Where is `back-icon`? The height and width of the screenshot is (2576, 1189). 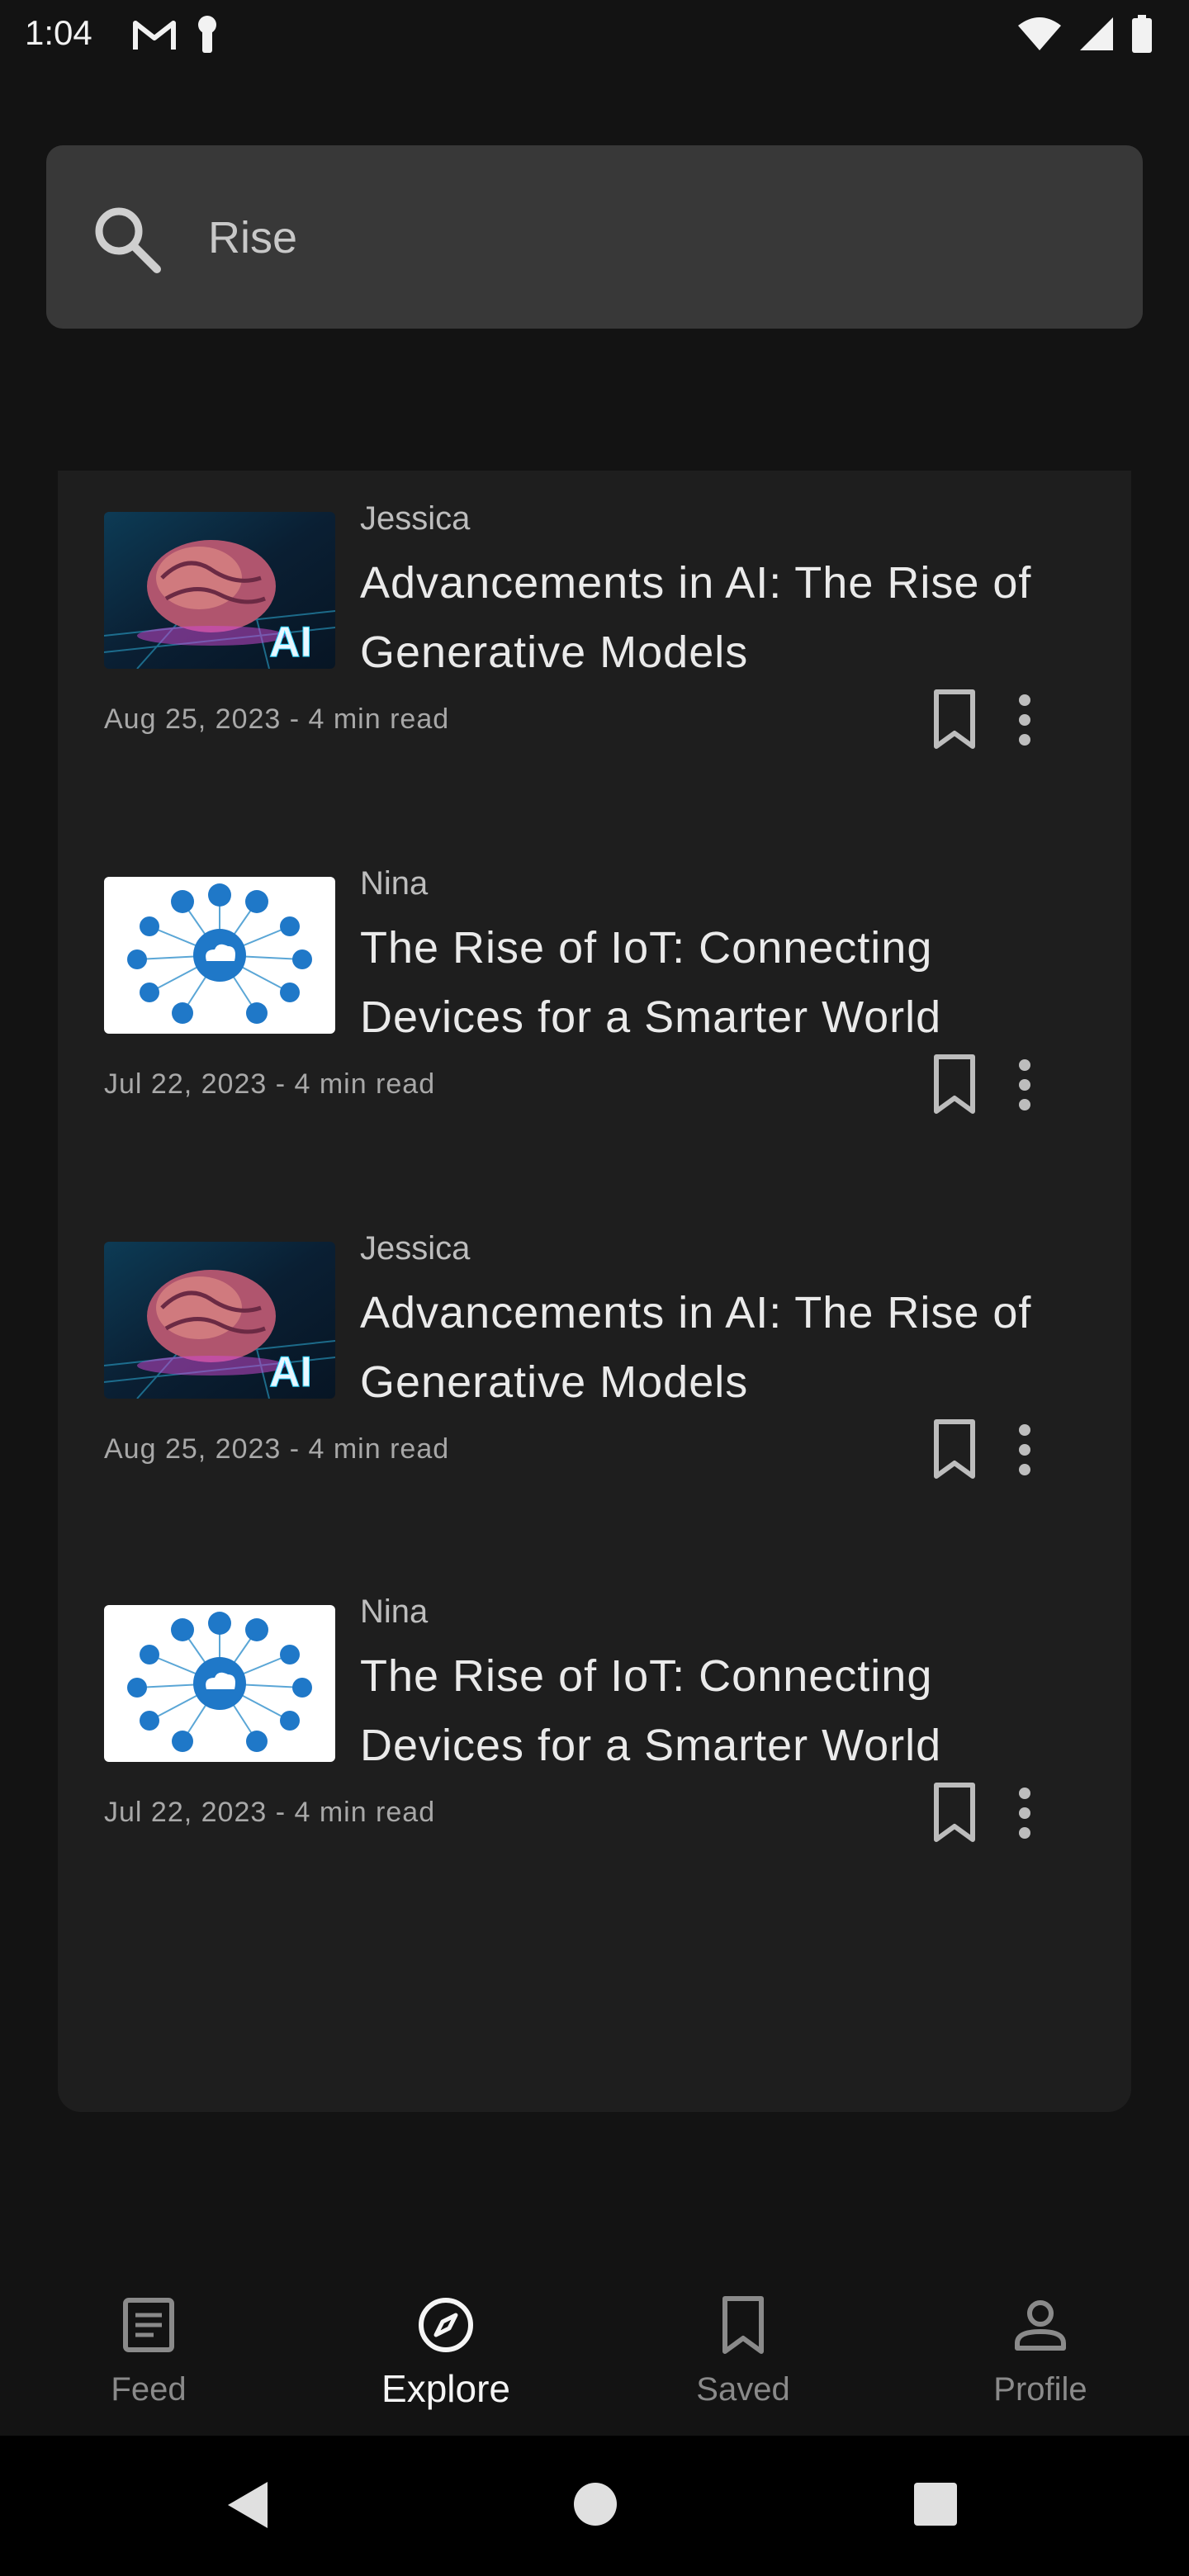
back-icon is located at coordinates (248, 2505).